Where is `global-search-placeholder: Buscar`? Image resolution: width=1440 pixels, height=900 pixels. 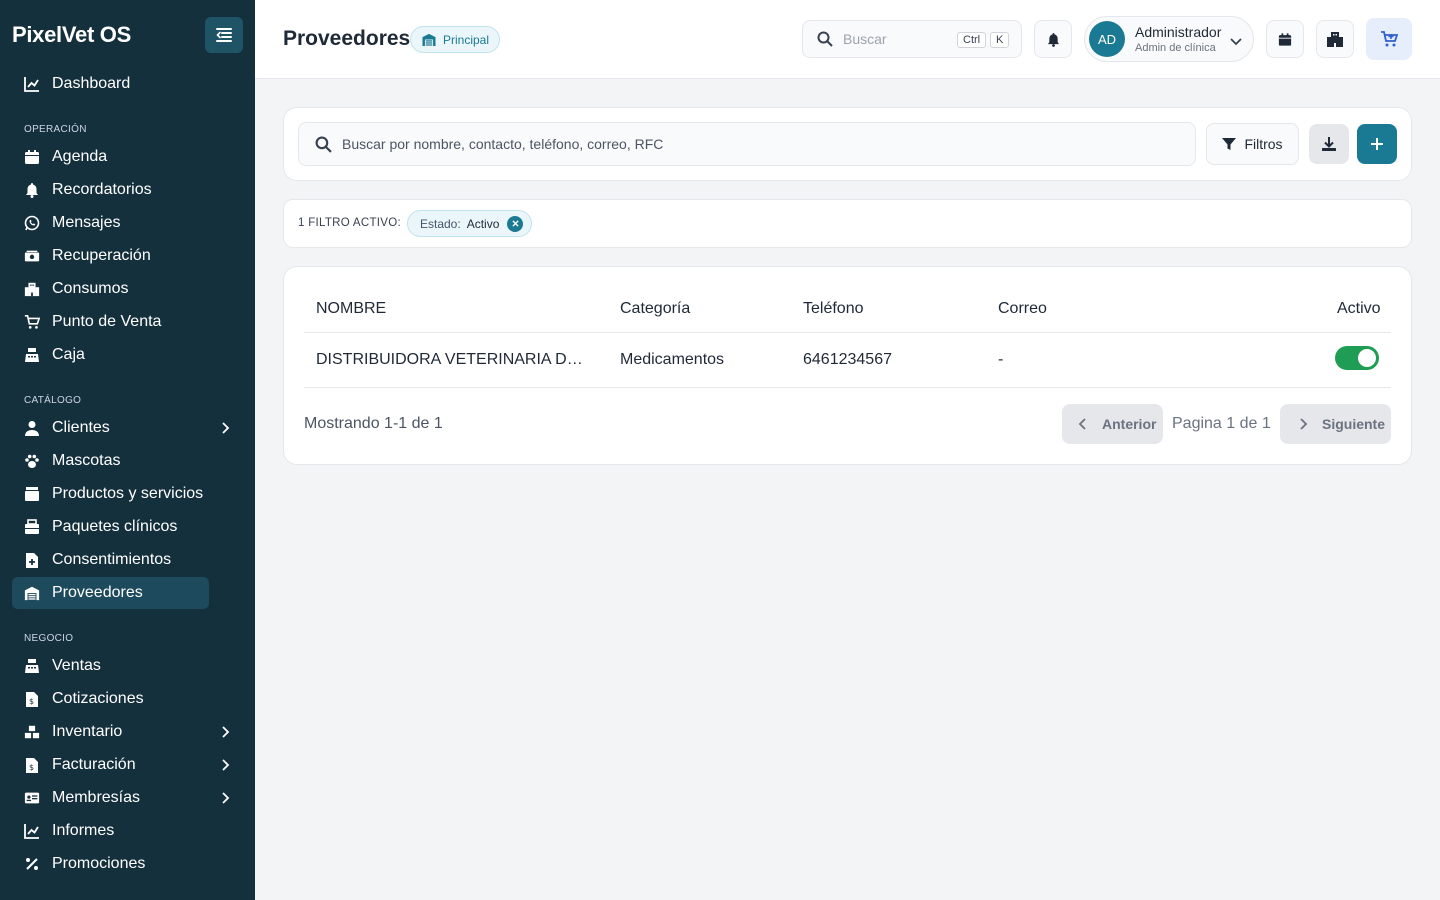 global-search-placeholder: Buscar is located at coordinates (865, 39).